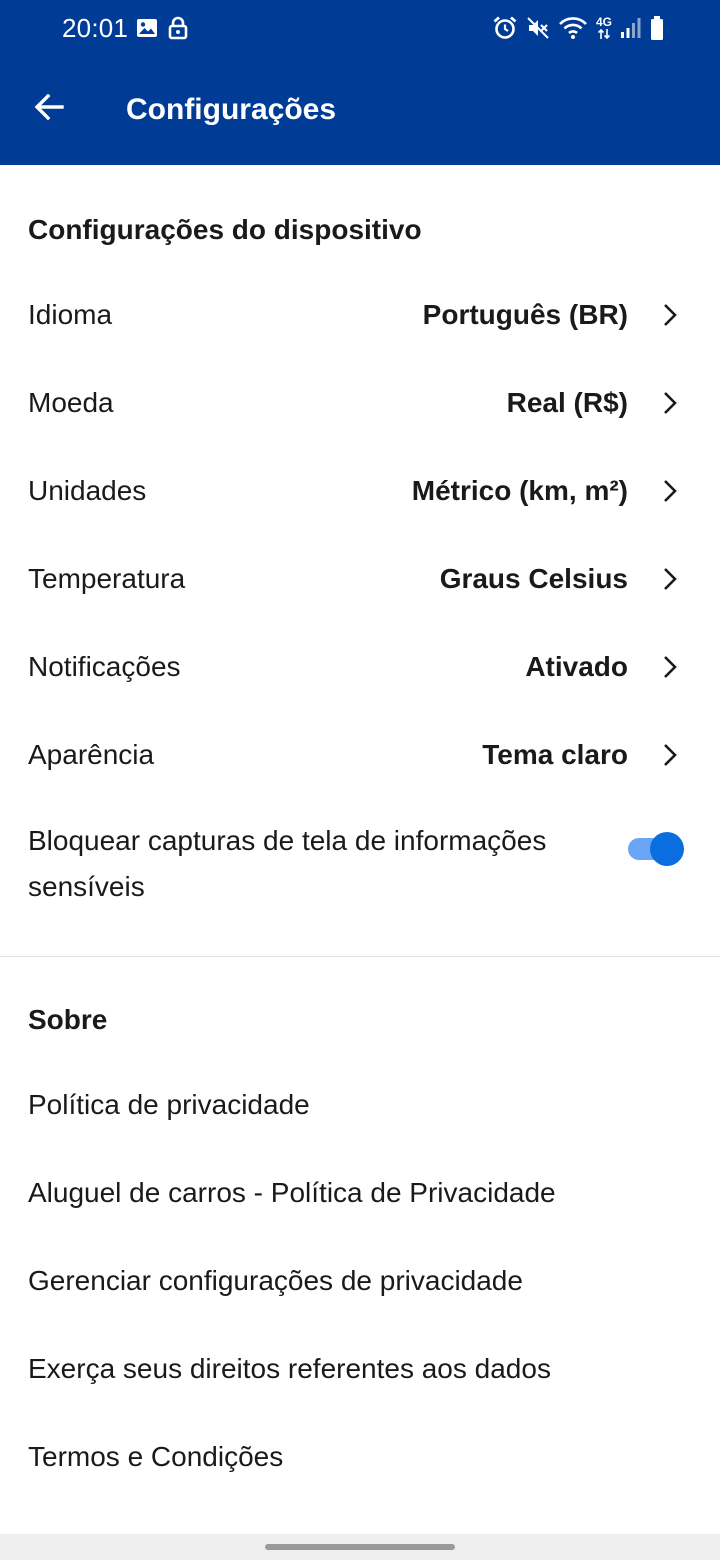 The height and width of the screenshot is (1560, 720). Describe the element at coordinates (505, 28) in the screenshot. I see `alarm-icon` at that location.